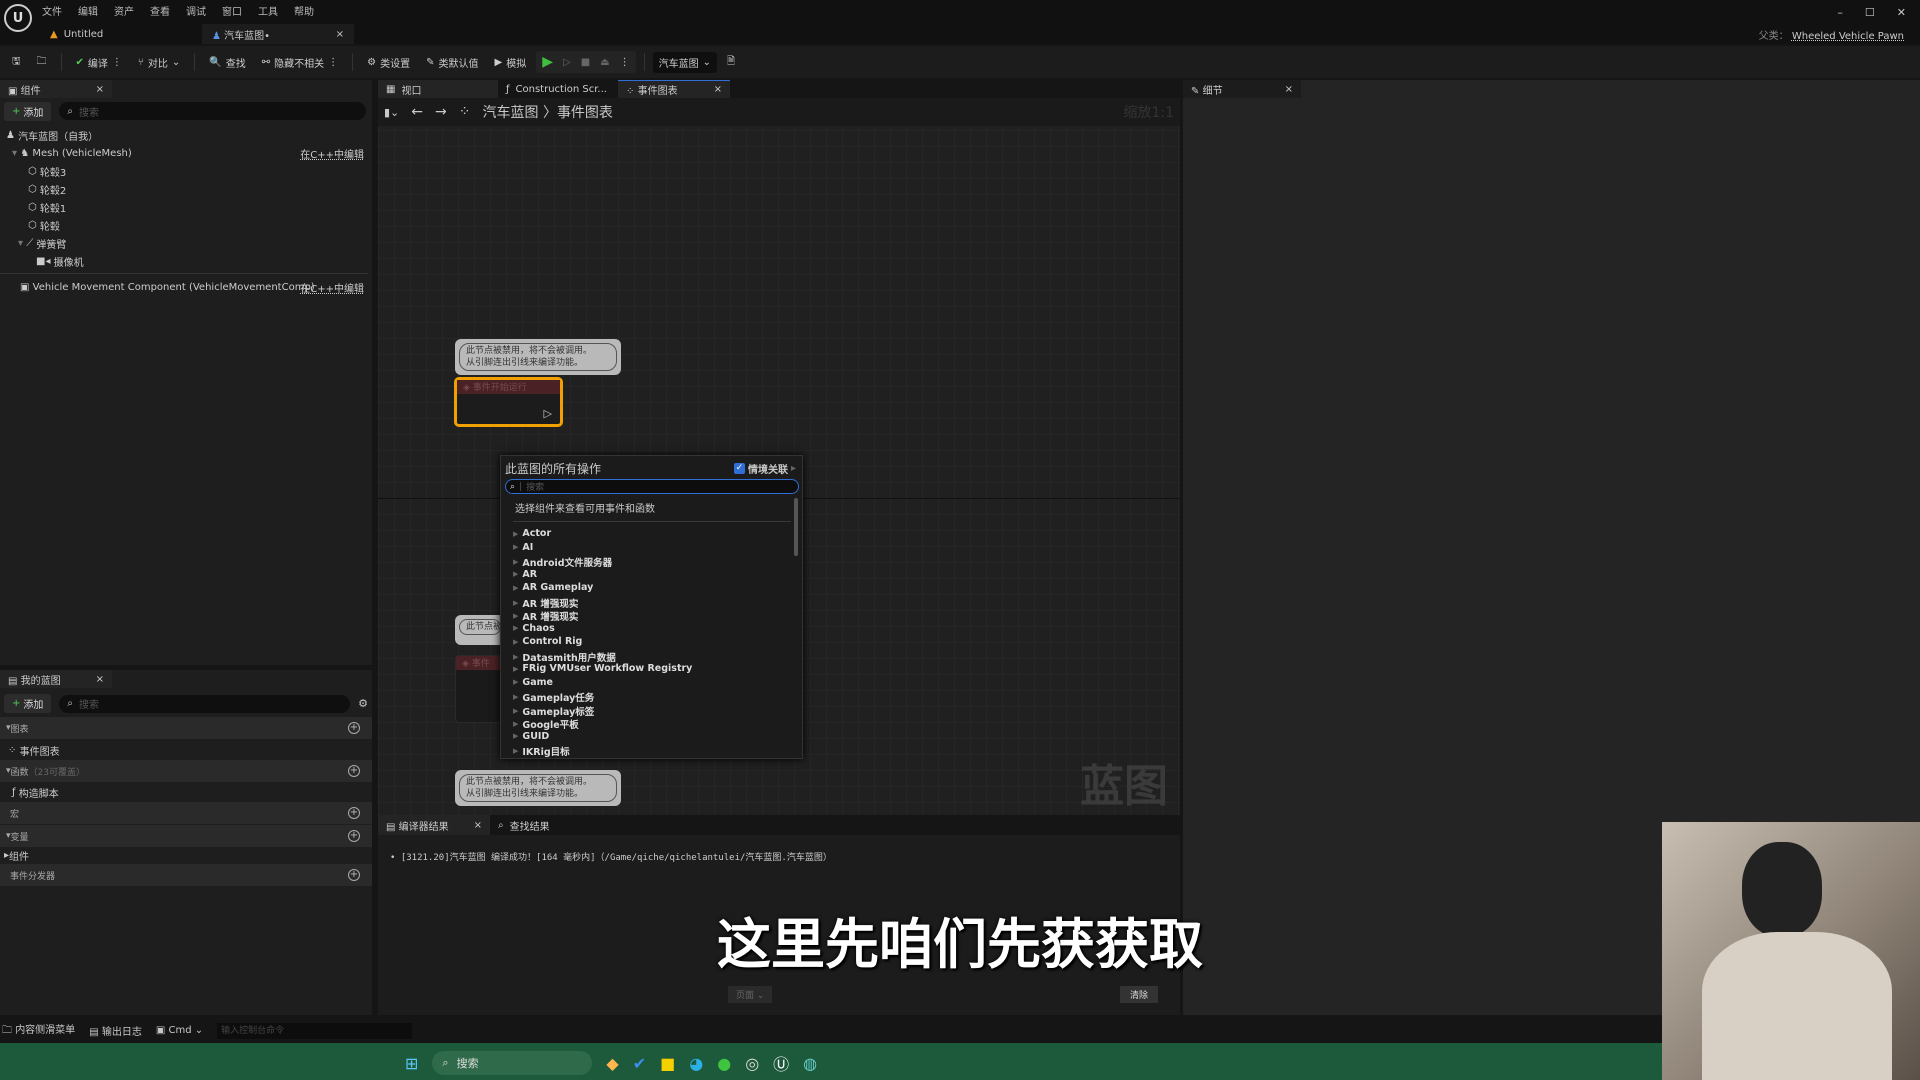 The width and height of the screenshot is (1920, 1080). What do you see at coordinates (332, 153) in the screenshot?
I see `edit-cpp-link: 在C++中编辑` at bounding box center [332, 153].